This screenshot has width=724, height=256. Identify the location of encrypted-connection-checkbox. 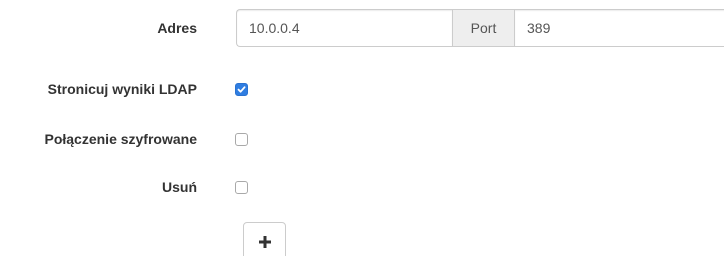
(241, 139).